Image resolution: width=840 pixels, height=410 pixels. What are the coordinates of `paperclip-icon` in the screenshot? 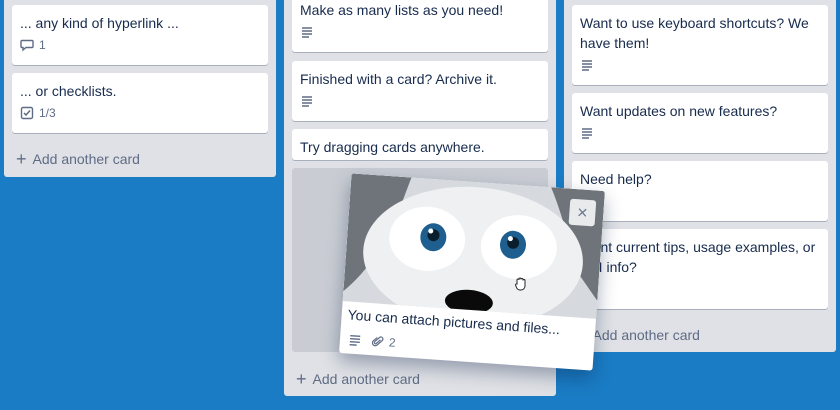 It's located at (378, 341).